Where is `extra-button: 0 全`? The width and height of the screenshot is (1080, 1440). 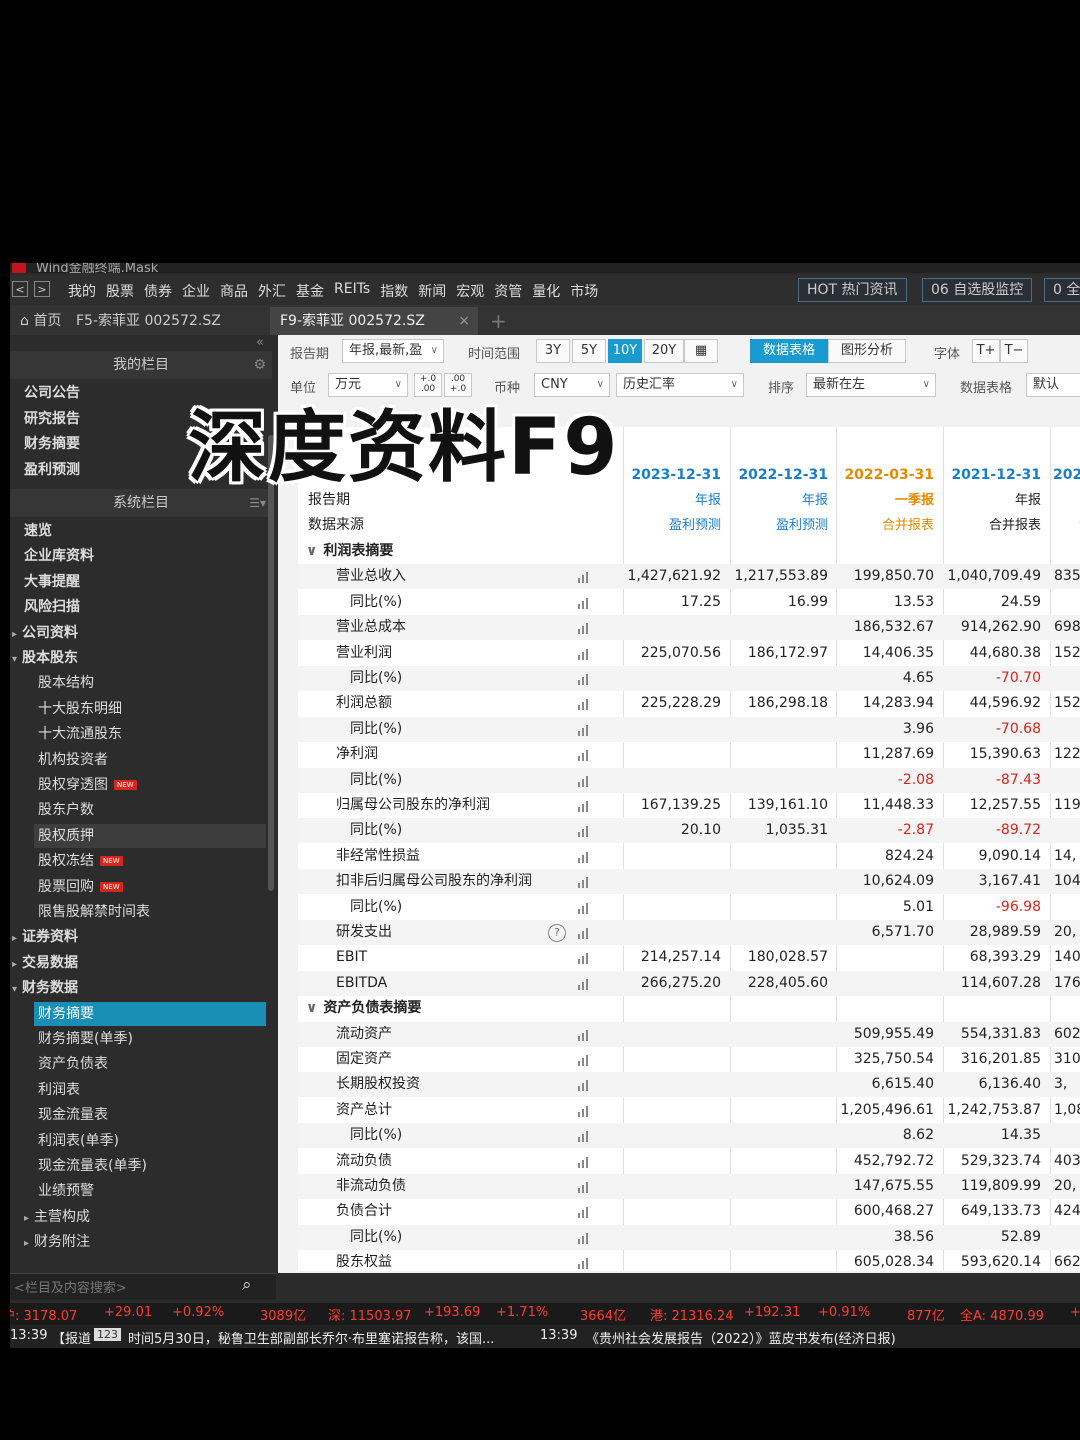 extra-button: 0 全 is located at coordinates (1062, 290).